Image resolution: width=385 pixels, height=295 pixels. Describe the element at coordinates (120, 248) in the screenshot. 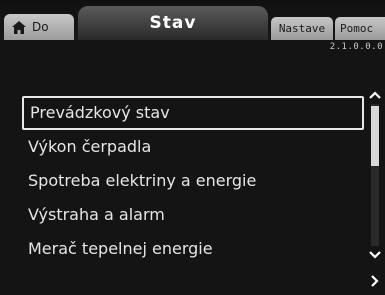

I see `menu-item-label: Merač tepelnej energie` at that location.